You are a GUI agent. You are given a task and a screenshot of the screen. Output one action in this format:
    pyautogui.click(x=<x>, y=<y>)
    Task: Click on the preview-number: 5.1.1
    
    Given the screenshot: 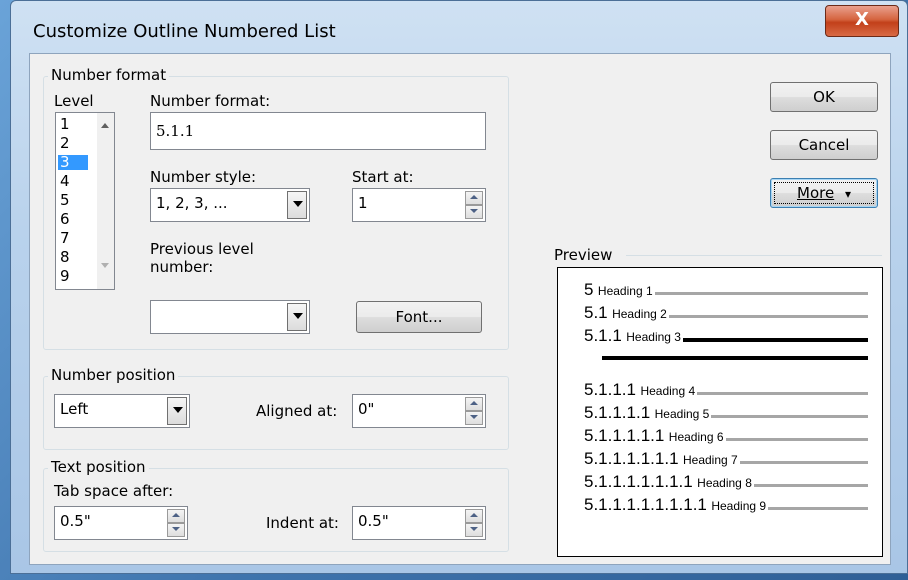 What is the action you would take?
    pyautogui.click(x=603, y=335)
    